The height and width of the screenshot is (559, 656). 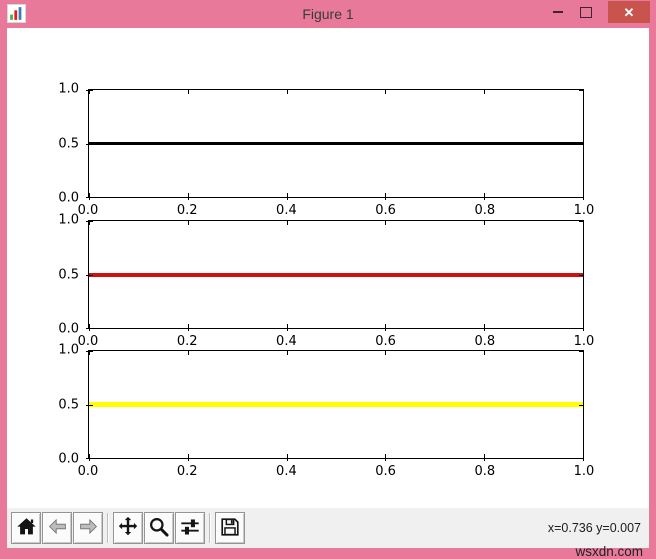 I want to click on forward-arrow-icon, so click(x=88, y=528).